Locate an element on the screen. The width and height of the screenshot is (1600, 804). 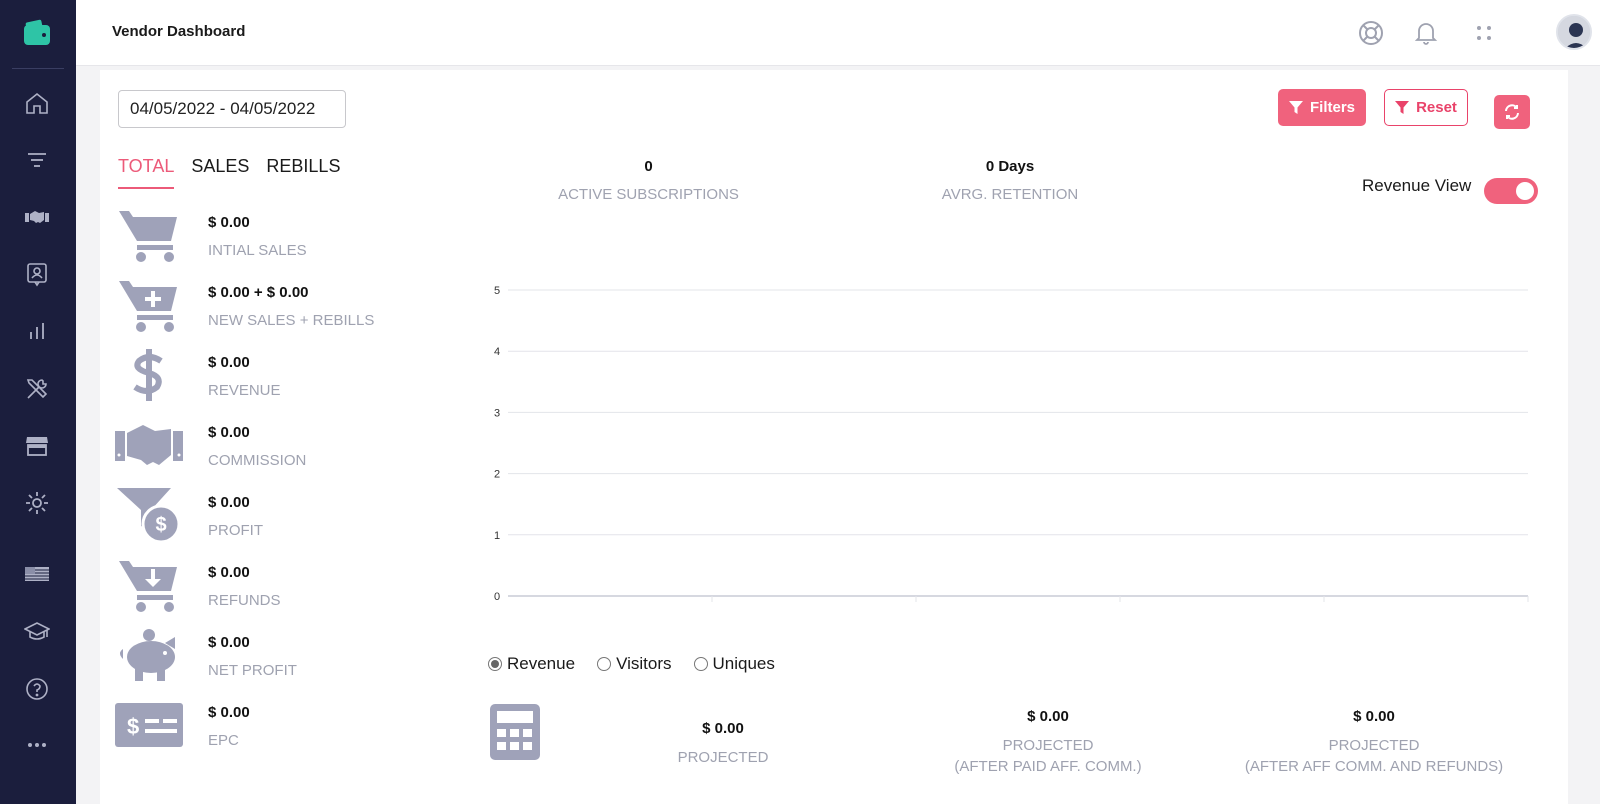
metric-tabs: TOTAL SALES REBILLS is located at coordinates (229, 172).